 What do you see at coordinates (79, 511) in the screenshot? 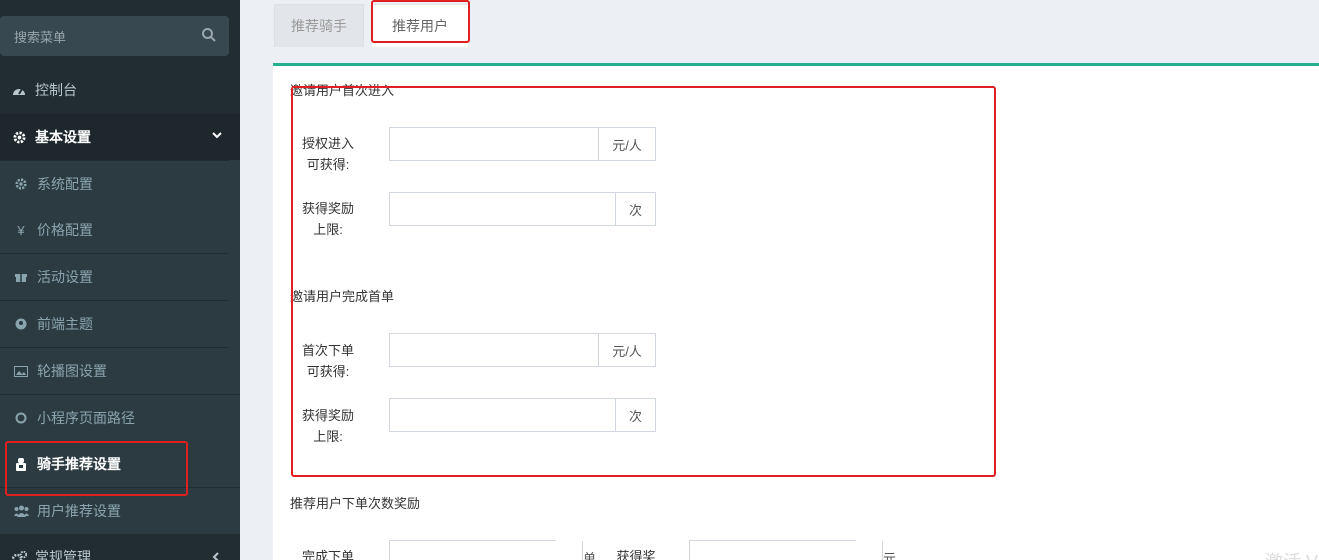
I see `sidebar-item-label: 用户推荐设置` at bounding box center [79, 511].